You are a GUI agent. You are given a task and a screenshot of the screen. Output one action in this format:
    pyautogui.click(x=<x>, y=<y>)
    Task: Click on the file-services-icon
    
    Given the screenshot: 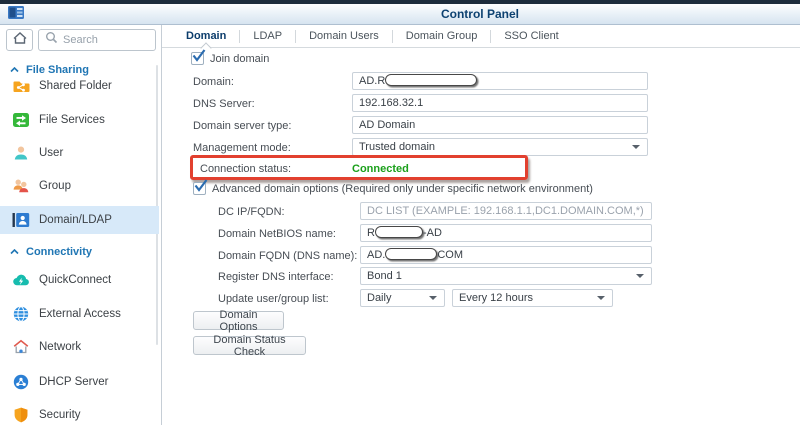 What is the action you would take?
    pyautogui.click(x=21, y=120)
    